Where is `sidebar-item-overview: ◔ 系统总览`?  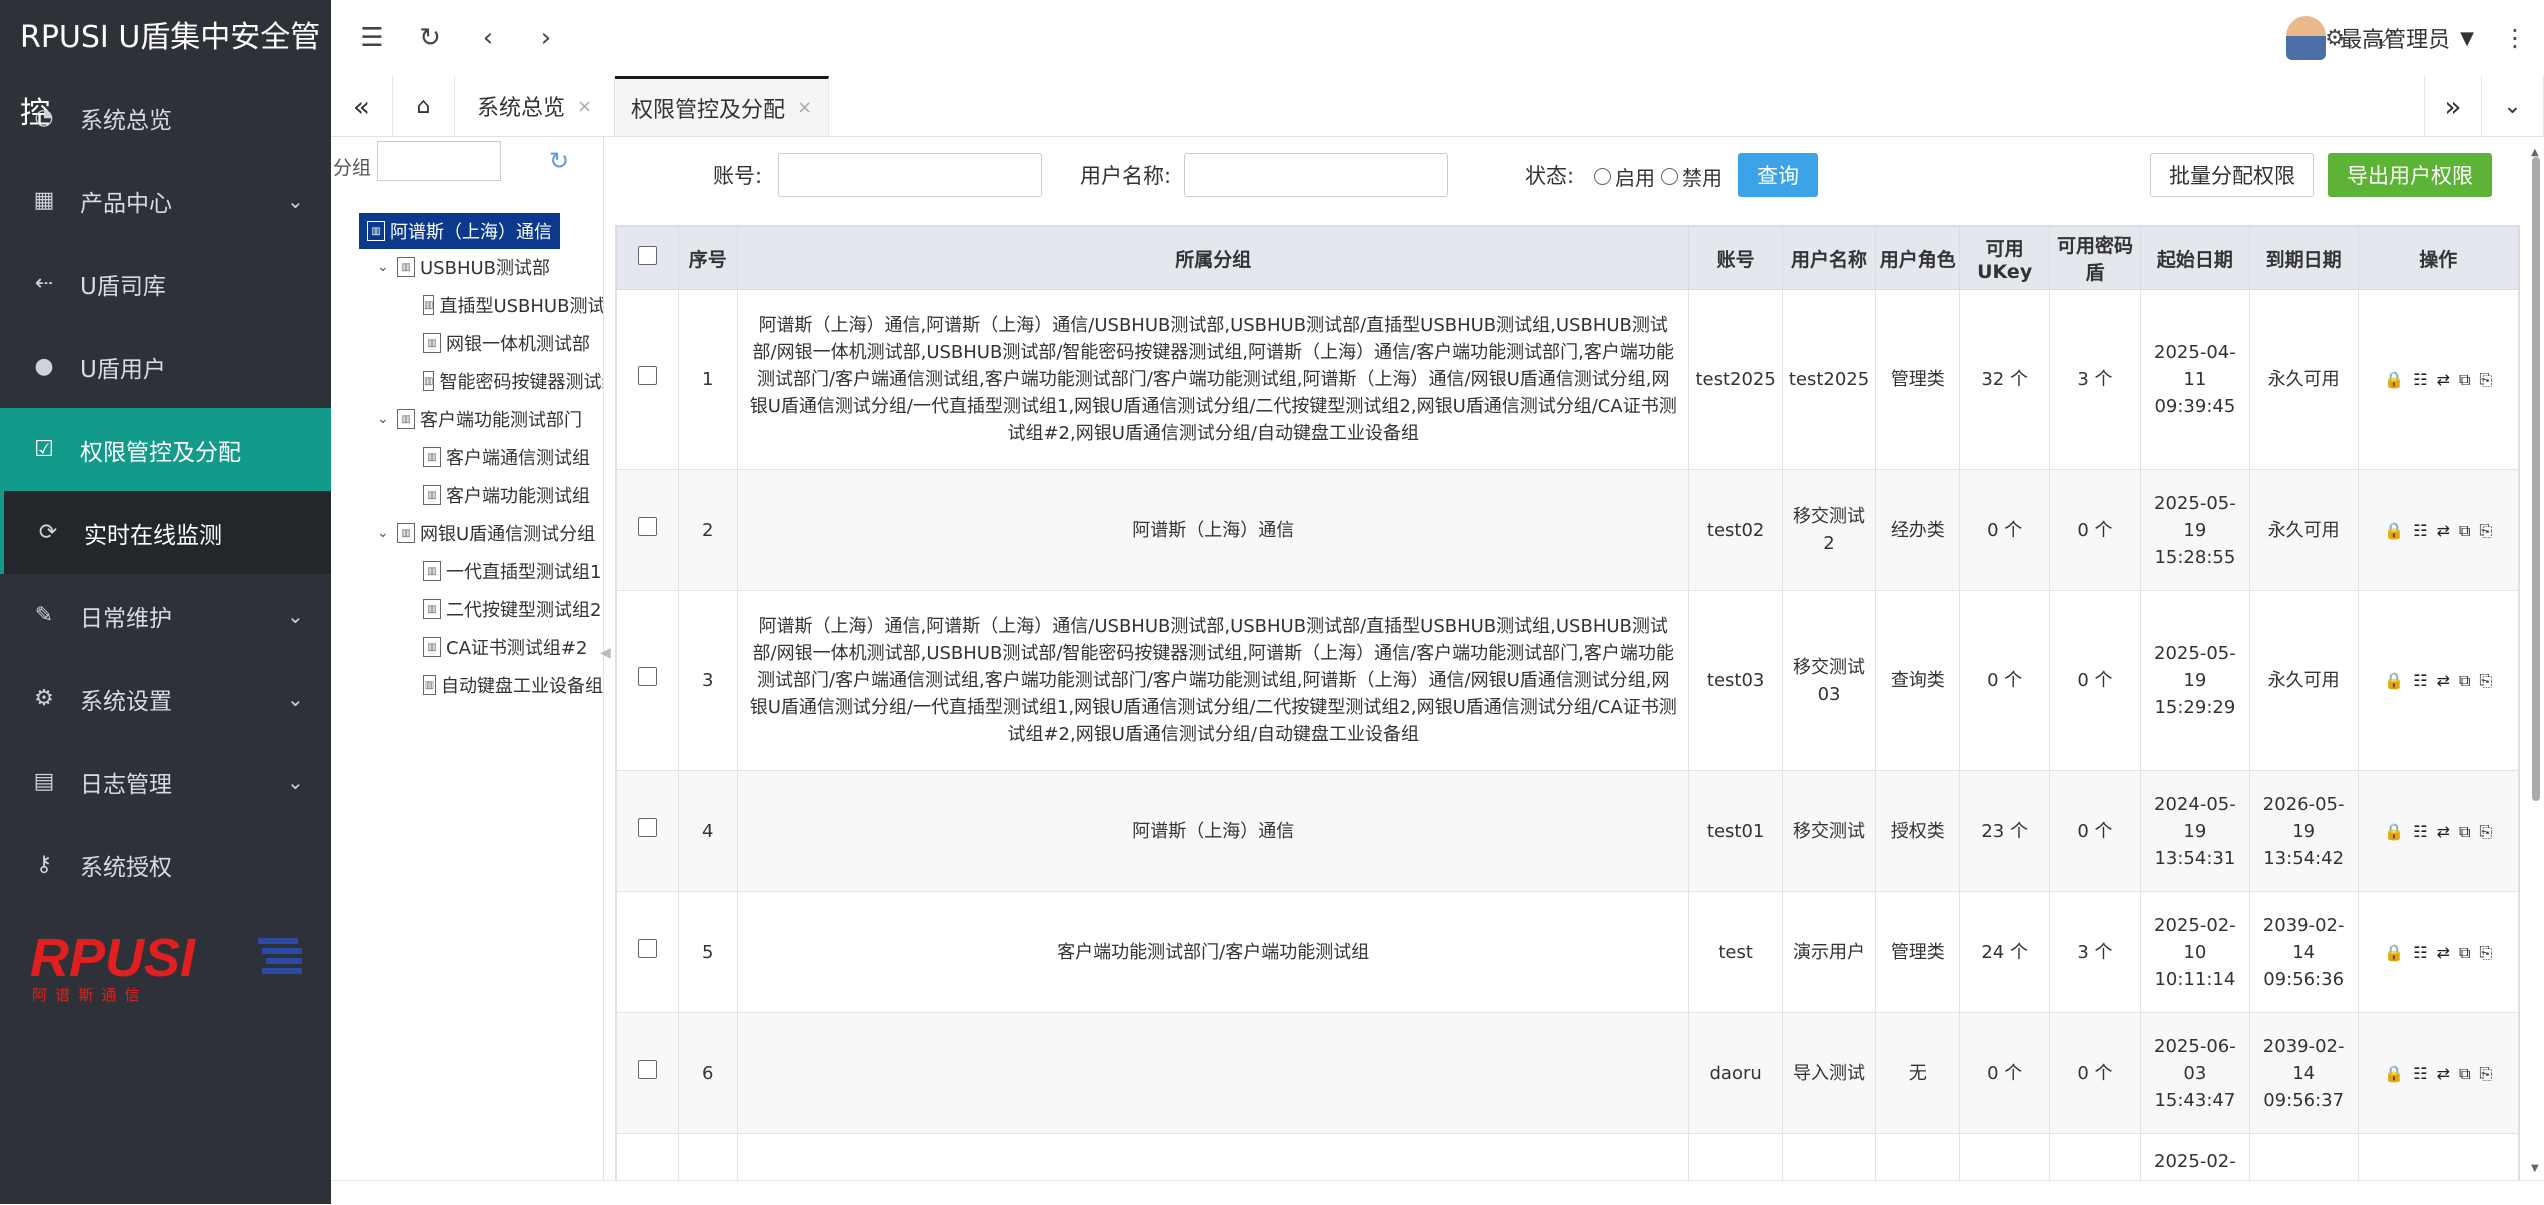 sidebar-item-overview: ◔ 系统总览 is located at coordinates (165, 117).